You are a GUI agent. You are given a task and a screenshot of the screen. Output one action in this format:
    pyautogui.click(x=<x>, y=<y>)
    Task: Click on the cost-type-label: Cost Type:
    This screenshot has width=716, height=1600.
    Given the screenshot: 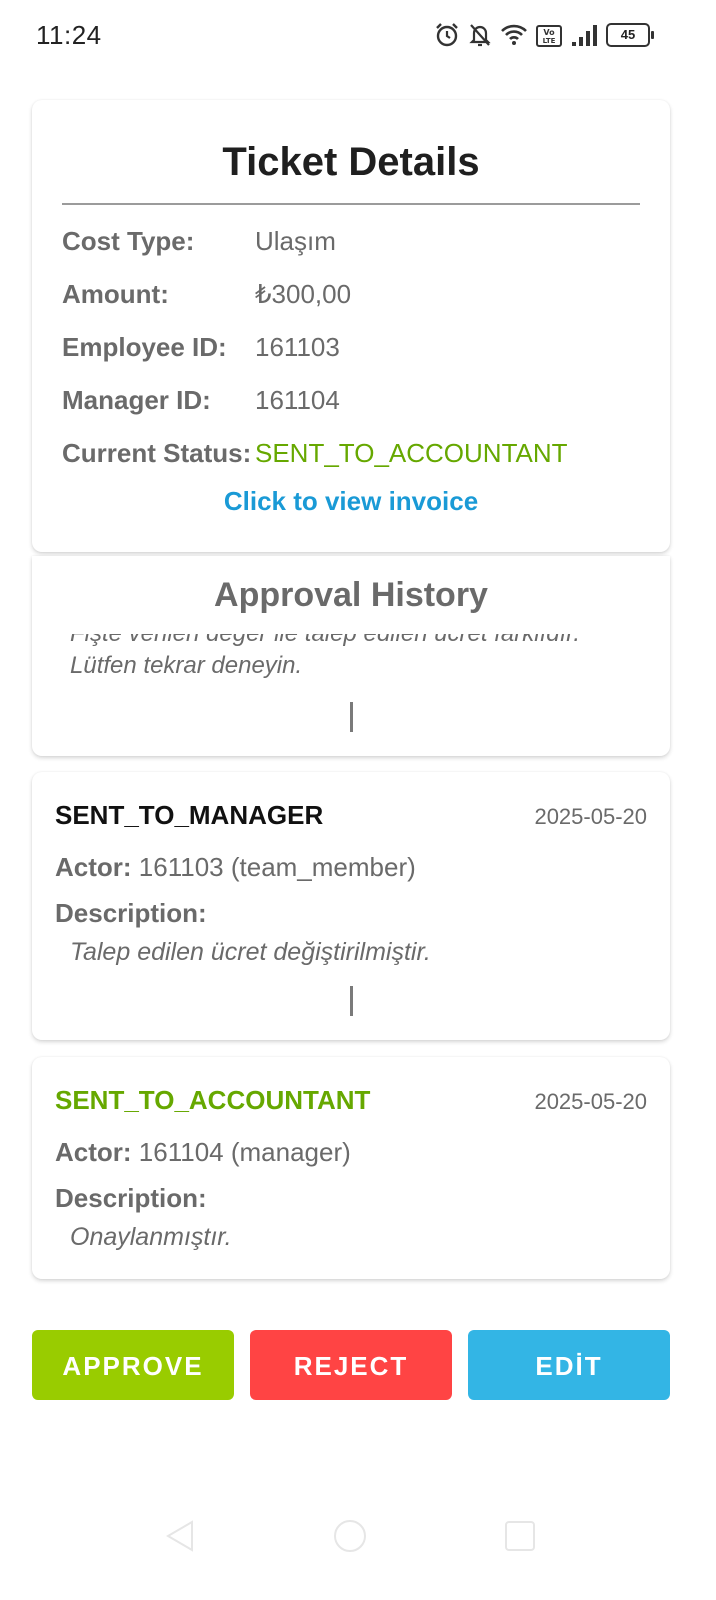 What is the action you would take?
    pyautogui.click(x=128, y=241)
    